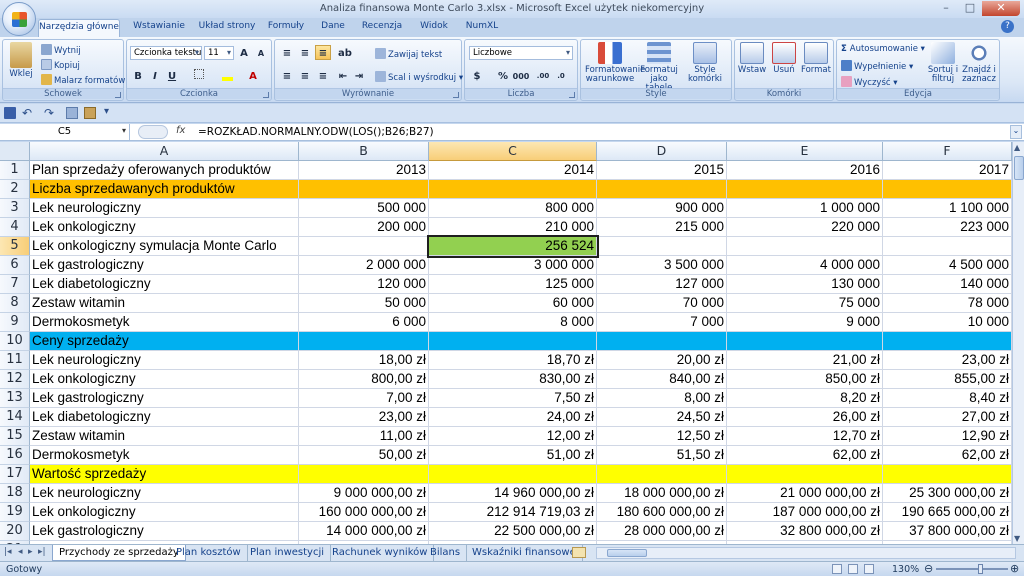  Describe the element at coordinates (1014, 568) in the screenshot. I see `zoom-in-icon: ⊕` at that location.